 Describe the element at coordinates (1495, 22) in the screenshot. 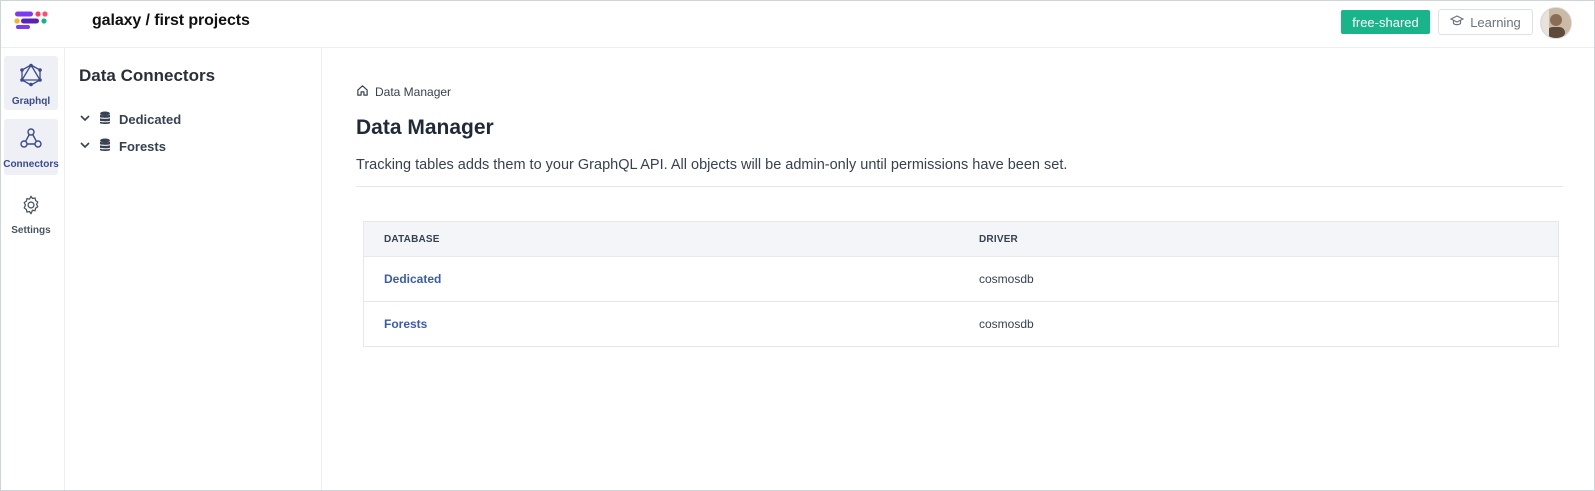

I see `learning-label: Learning` at that location.